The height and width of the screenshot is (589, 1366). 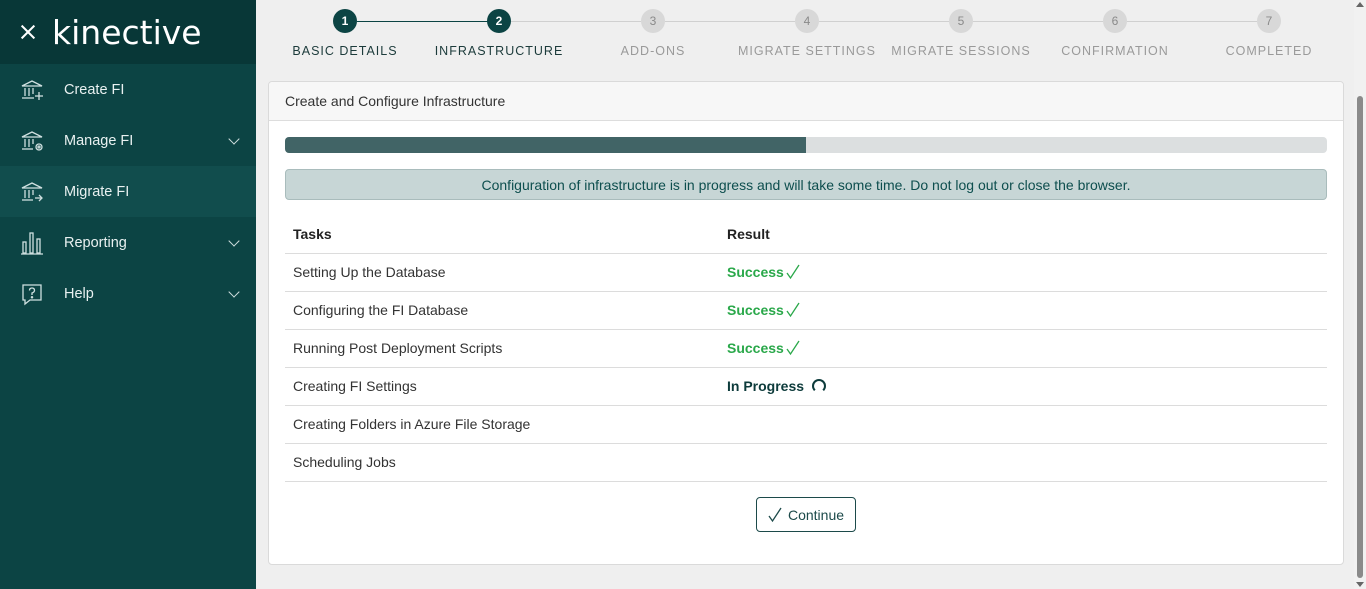 I want to click on step-label: INFRASTRUCTURE, so click(x=499, y=51).